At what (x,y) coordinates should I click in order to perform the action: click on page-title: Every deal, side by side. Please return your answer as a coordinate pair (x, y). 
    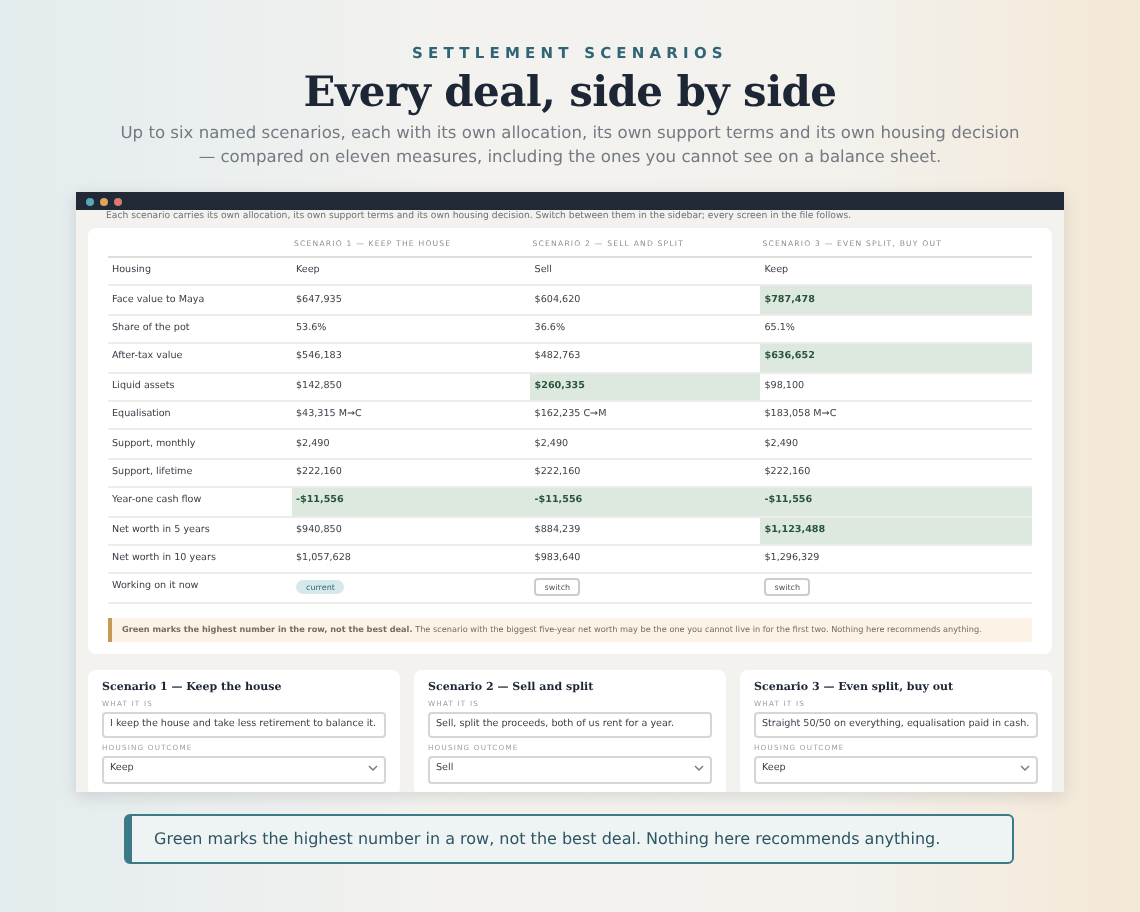
    Looking at the image, I should click on (570, 91).